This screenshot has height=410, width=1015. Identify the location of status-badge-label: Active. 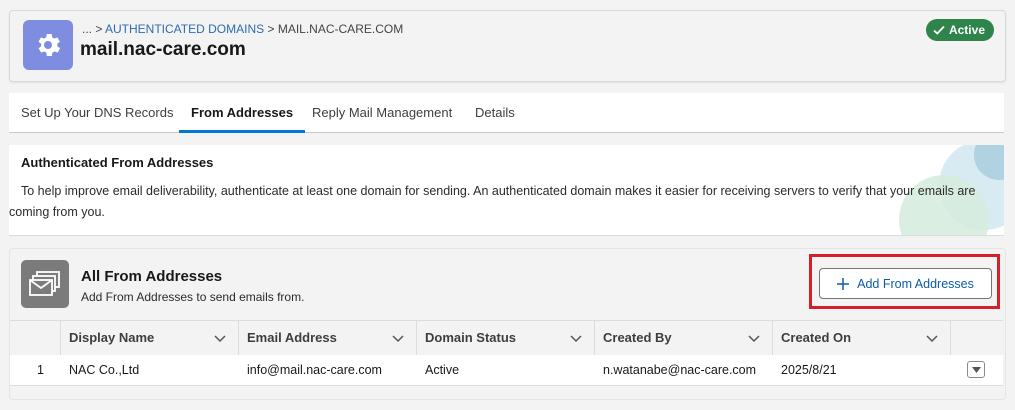
(966, 30).